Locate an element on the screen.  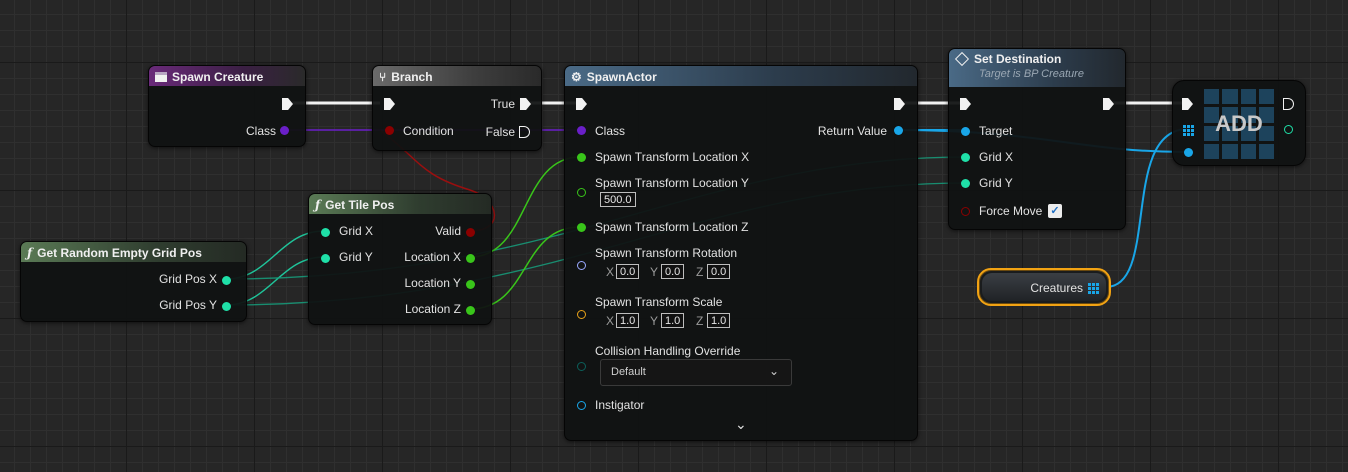
instigator-label: Instigator is located at coordinates (620, 405).